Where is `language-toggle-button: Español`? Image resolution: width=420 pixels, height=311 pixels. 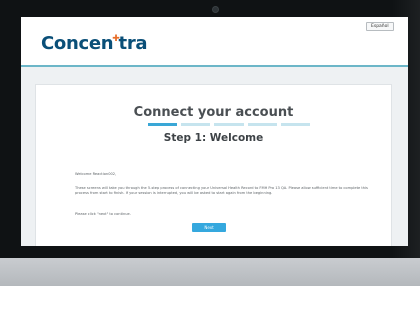 language-toggle-button: Español is located at coordinates (380, 26).